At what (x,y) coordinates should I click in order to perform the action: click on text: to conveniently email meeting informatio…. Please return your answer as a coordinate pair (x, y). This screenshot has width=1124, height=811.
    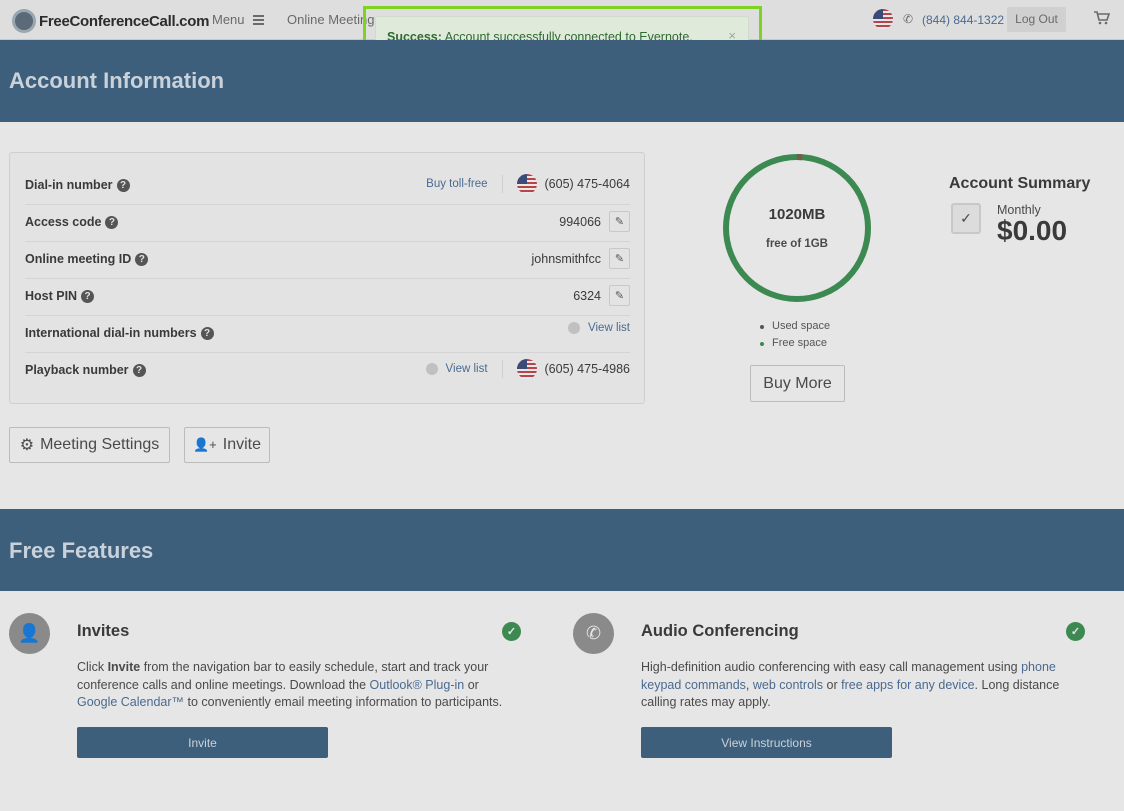
    Looking at the image, I should click on (343, 702).